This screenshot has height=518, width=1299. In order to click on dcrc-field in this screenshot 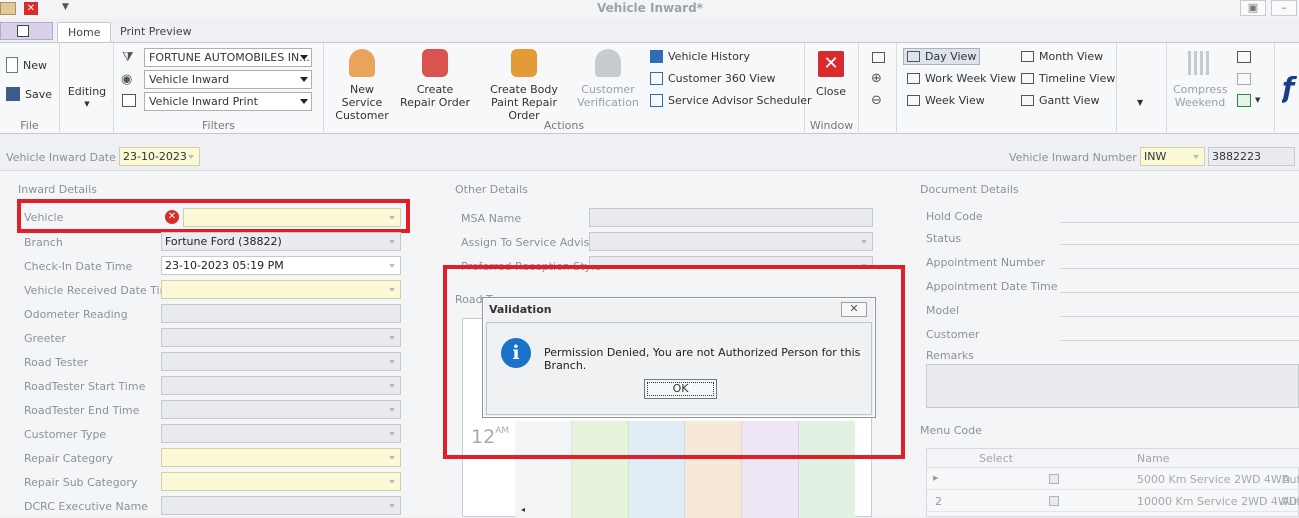, I will do `click(281, 505)`.